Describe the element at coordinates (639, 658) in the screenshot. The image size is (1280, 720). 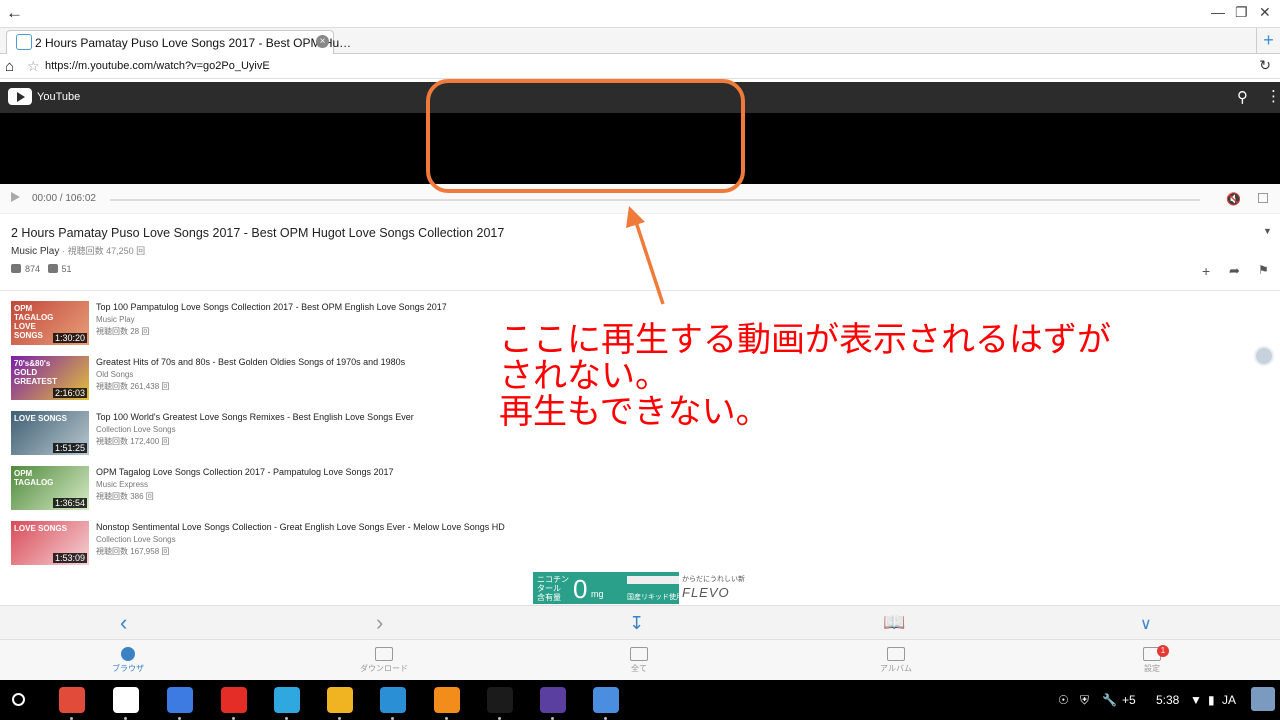
I see `dock-item: 全て` at that location.